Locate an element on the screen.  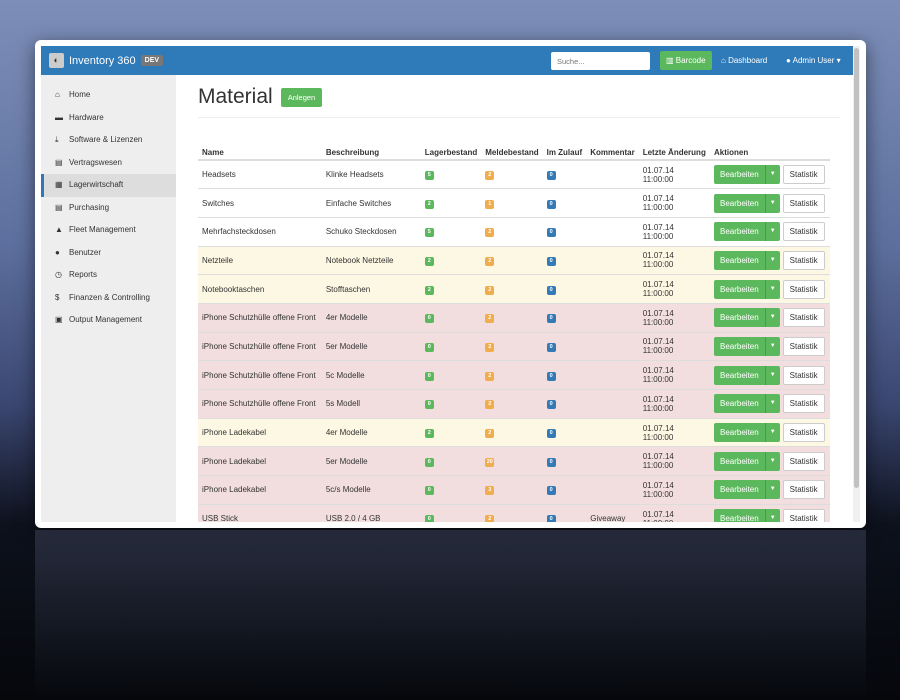
sidebar-item-label: Fleet Management is located at coordinates (102, 229).